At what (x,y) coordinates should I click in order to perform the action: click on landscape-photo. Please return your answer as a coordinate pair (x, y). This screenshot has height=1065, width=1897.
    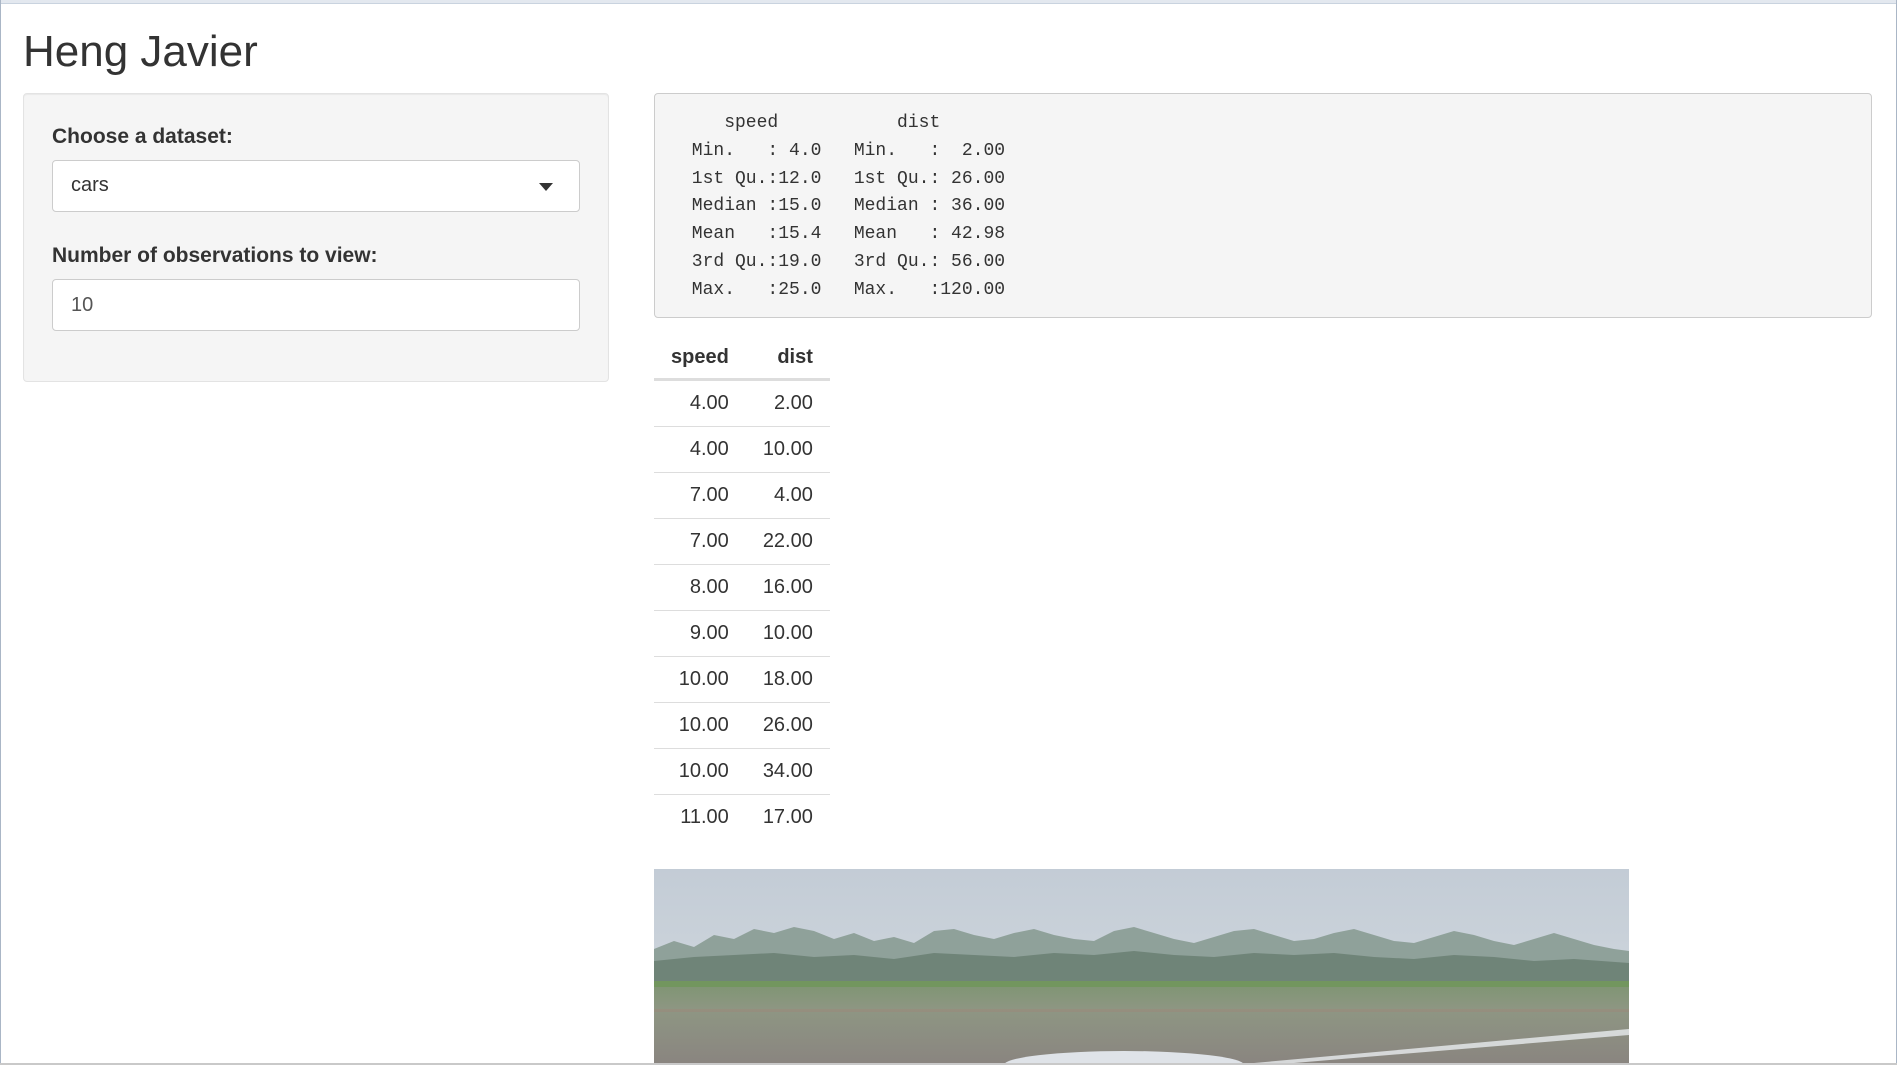
    Looking at the image, I should click on (1141, 966).